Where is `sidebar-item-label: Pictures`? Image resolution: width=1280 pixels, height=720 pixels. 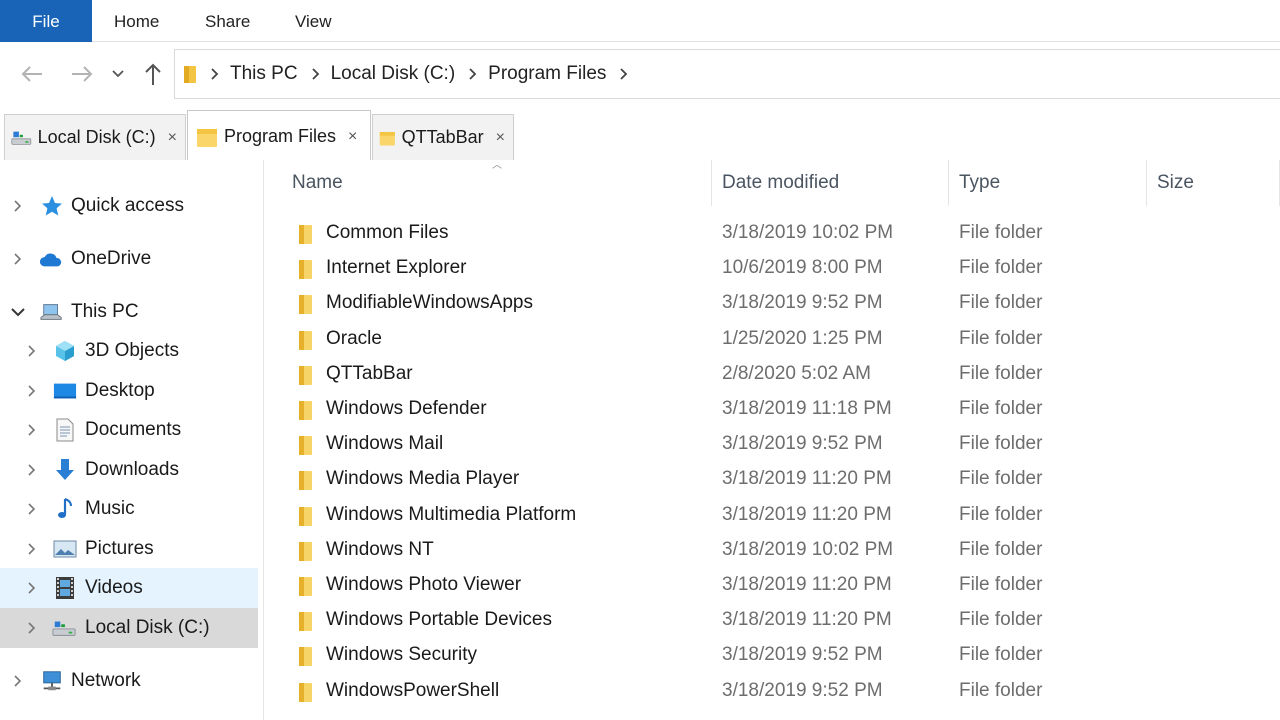 sidebar-item-label: Pictures is located at coordinates (119, 548).